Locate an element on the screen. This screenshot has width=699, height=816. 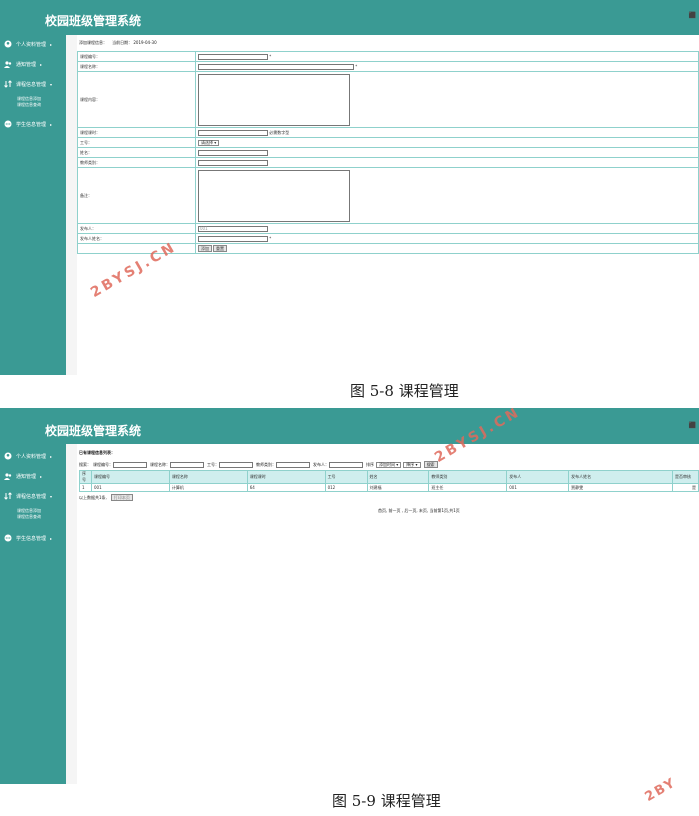
table-row: 1 001 计算机 64 012 刘建福 班主任 001 贾静雯 是 is located at coordinates (389, 487).